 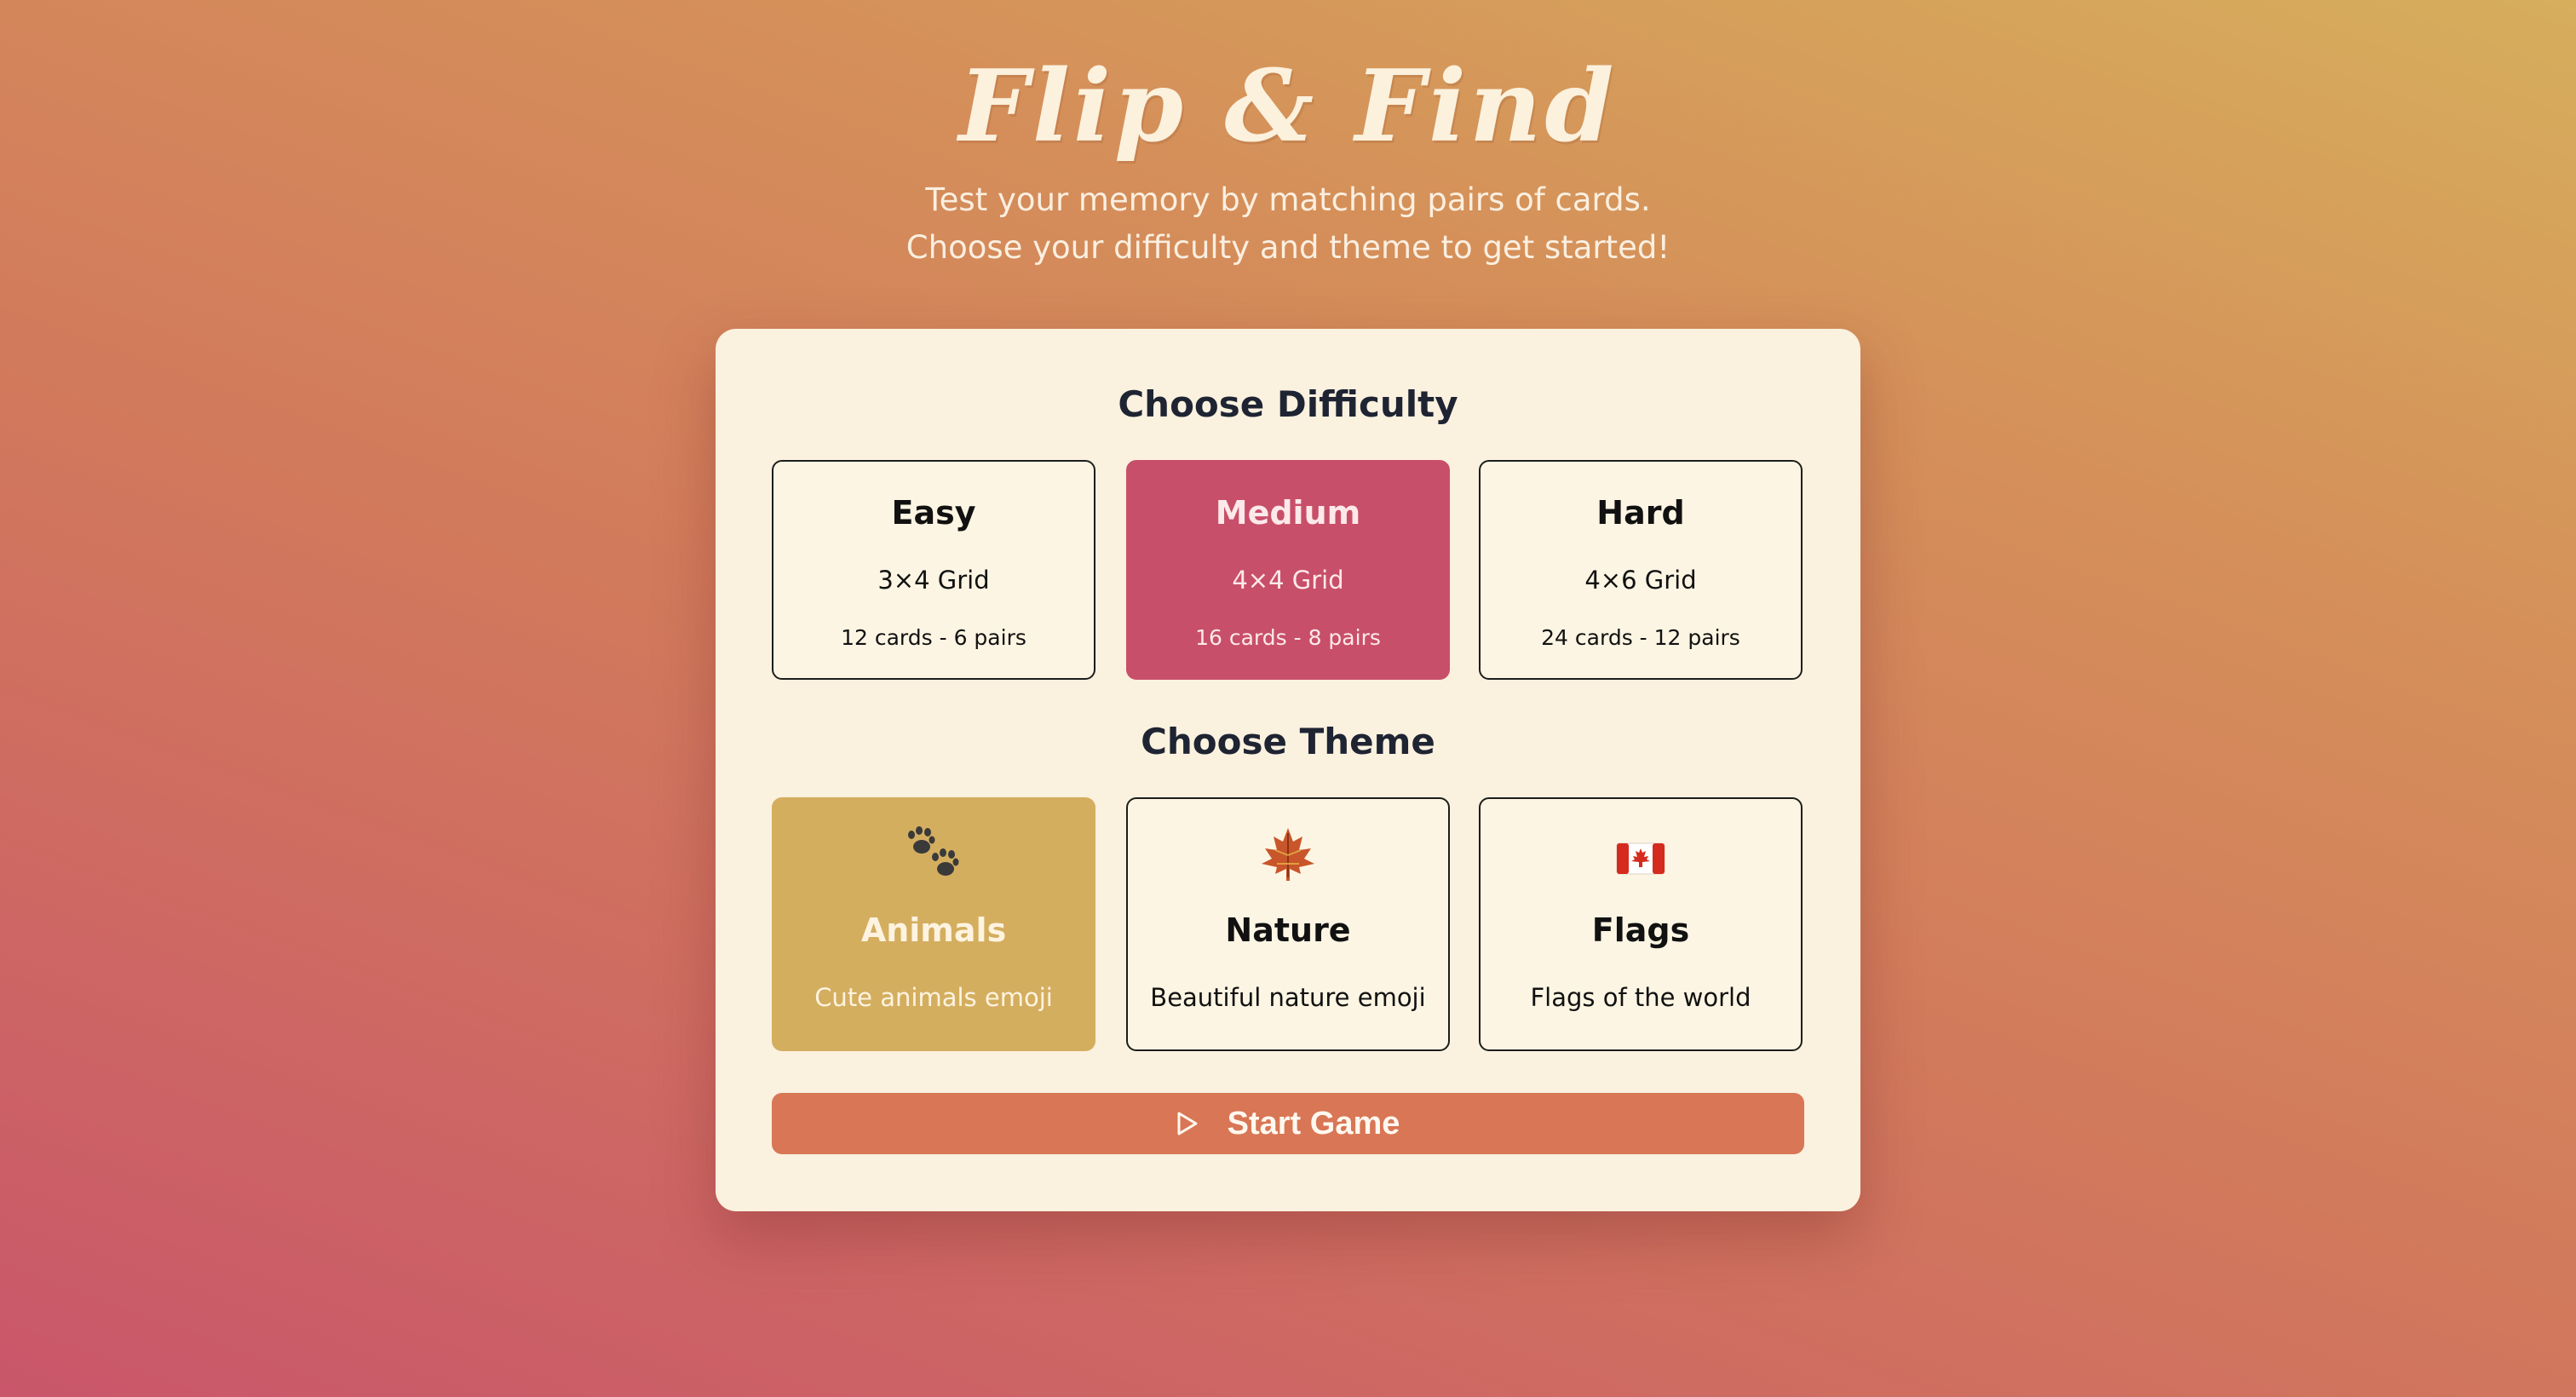 What do you see at coordinates (1641, 581) in the screenshot?
I see `difficulty-grid: 4×6 Grid` at bounding box center [1641, 581].